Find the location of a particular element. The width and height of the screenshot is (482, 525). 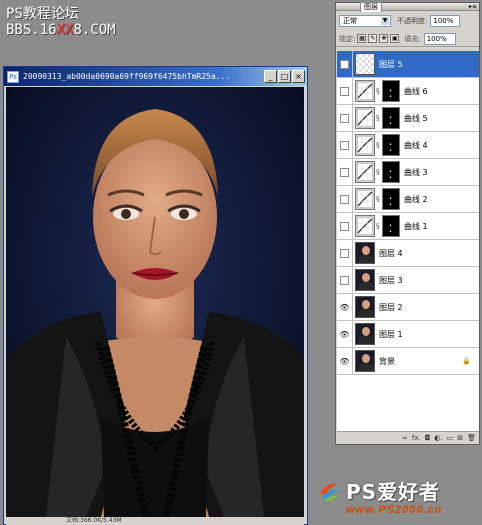

layer-row: § • • 曲线 5 is located at coordinates (408, 118).